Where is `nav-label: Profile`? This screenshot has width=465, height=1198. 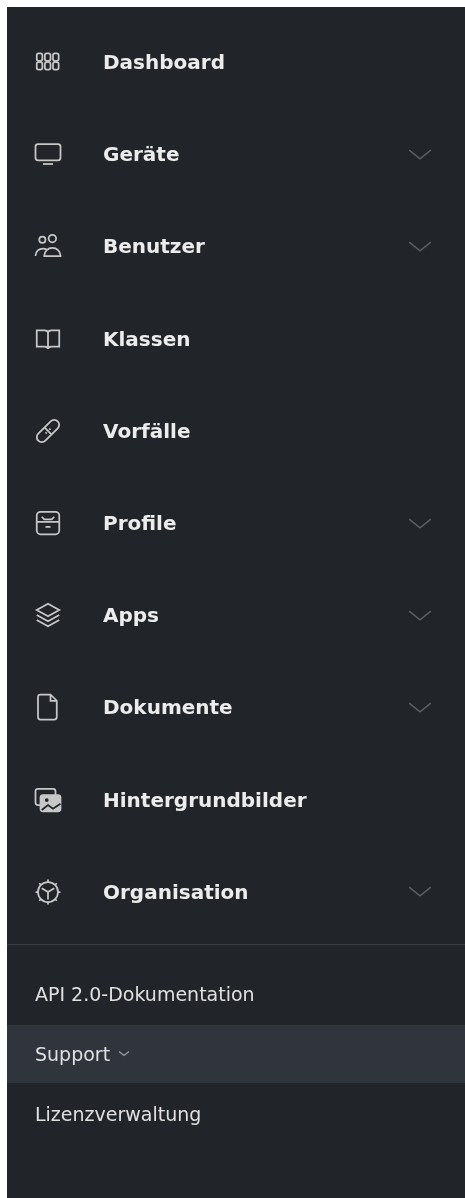
nav-label: Profile is located at coordinates (140, 523).